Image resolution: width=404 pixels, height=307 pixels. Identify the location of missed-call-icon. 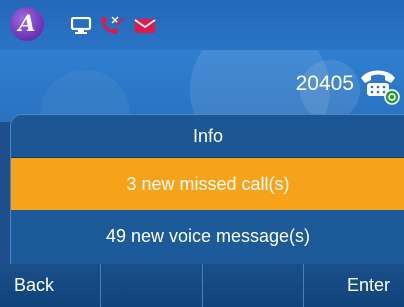
(112, 25).